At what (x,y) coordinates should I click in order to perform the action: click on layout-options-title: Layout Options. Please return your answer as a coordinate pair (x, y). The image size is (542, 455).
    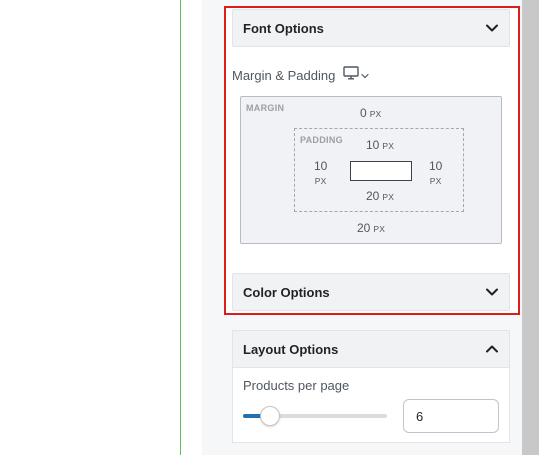
    Looking at the image, I should click on (291, 349).